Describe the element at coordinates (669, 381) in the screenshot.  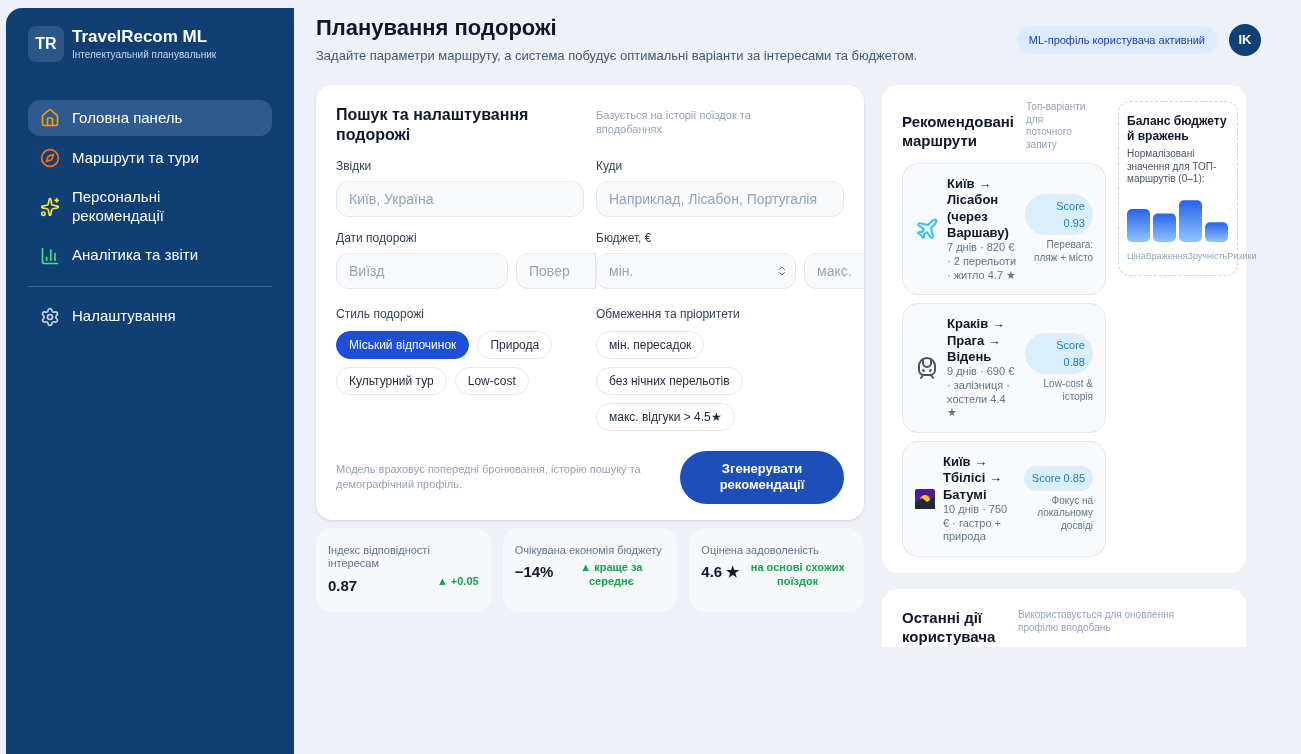
I see `filter-chip: без нічних перельотів` at that location.